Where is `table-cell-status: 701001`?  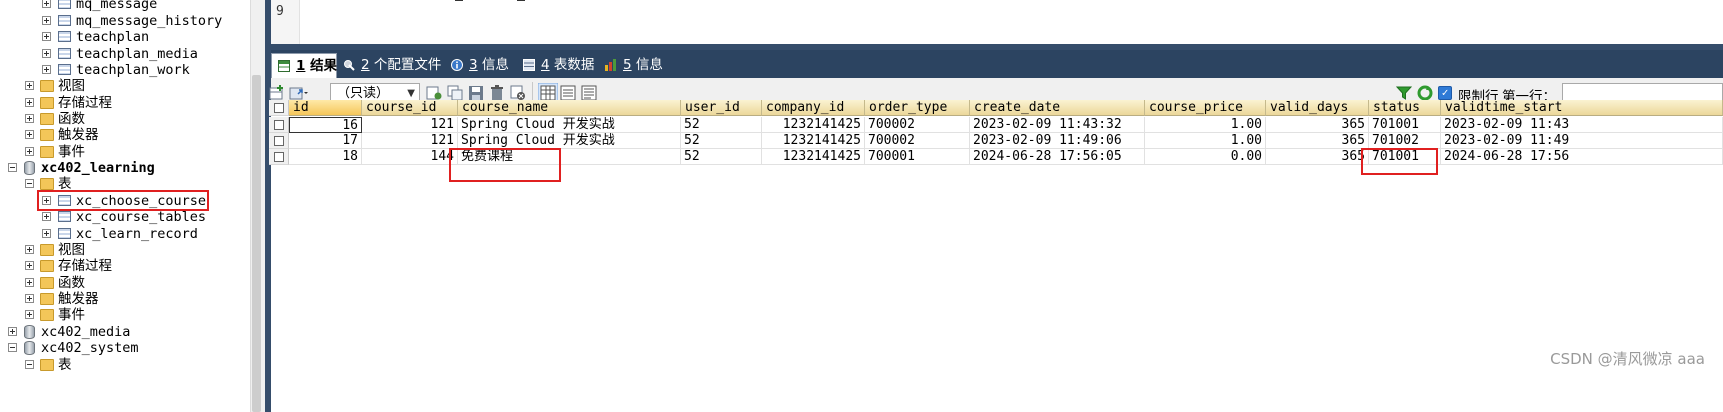 table-cell-status: 701001 is located at coordinates (1405, 125).